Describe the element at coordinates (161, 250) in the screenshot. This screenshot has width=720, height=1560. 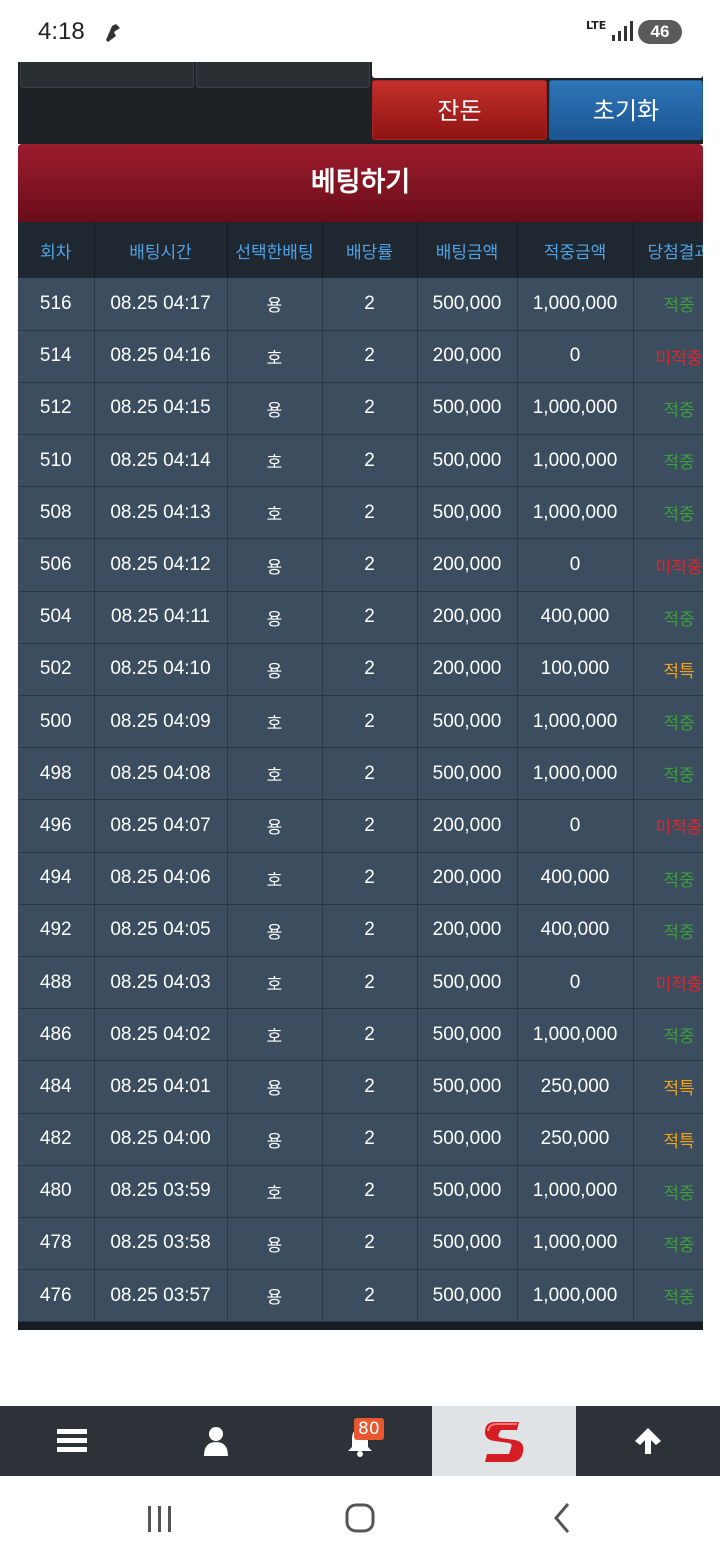
I see `header-bet-time: 배팅시간` at that location.